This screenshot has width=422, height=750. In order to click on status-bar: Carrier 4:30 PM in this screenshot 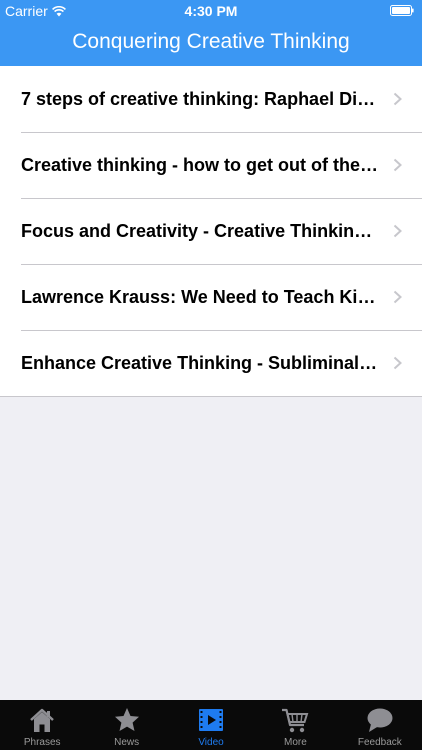, I will do `click(211, 11)`.